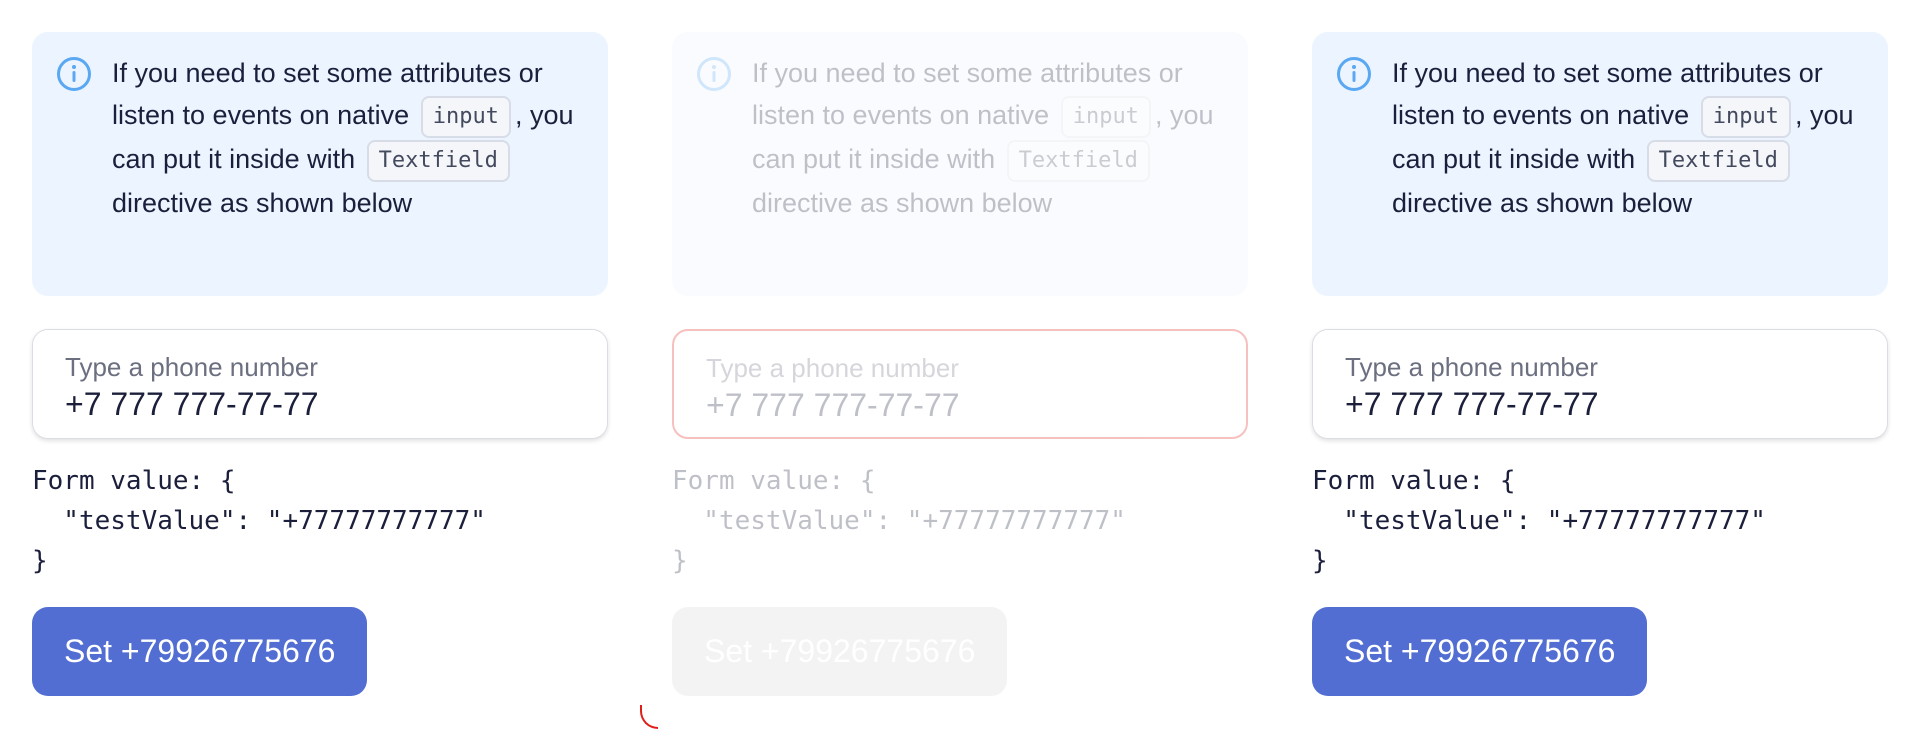 The width and height of the screenshot is (1920, 730). What do you see at coordinates (840, 651) in the screenshot?
I see `set-phone-button-disabled: Set +79926775676` at bounding box center [840, 651].